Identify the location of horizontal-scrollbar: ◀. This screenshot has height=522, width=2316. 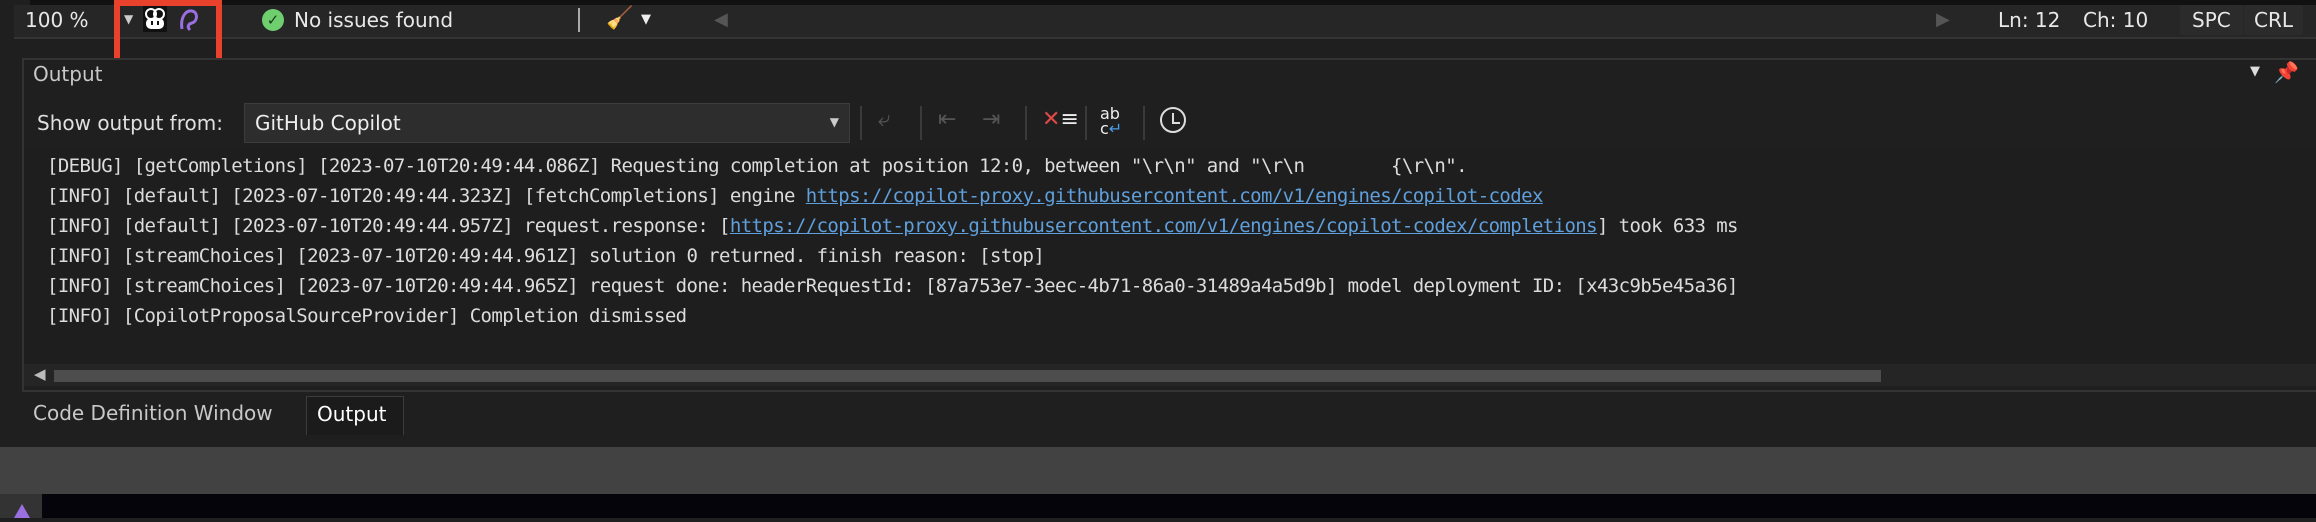
(1170, 375).